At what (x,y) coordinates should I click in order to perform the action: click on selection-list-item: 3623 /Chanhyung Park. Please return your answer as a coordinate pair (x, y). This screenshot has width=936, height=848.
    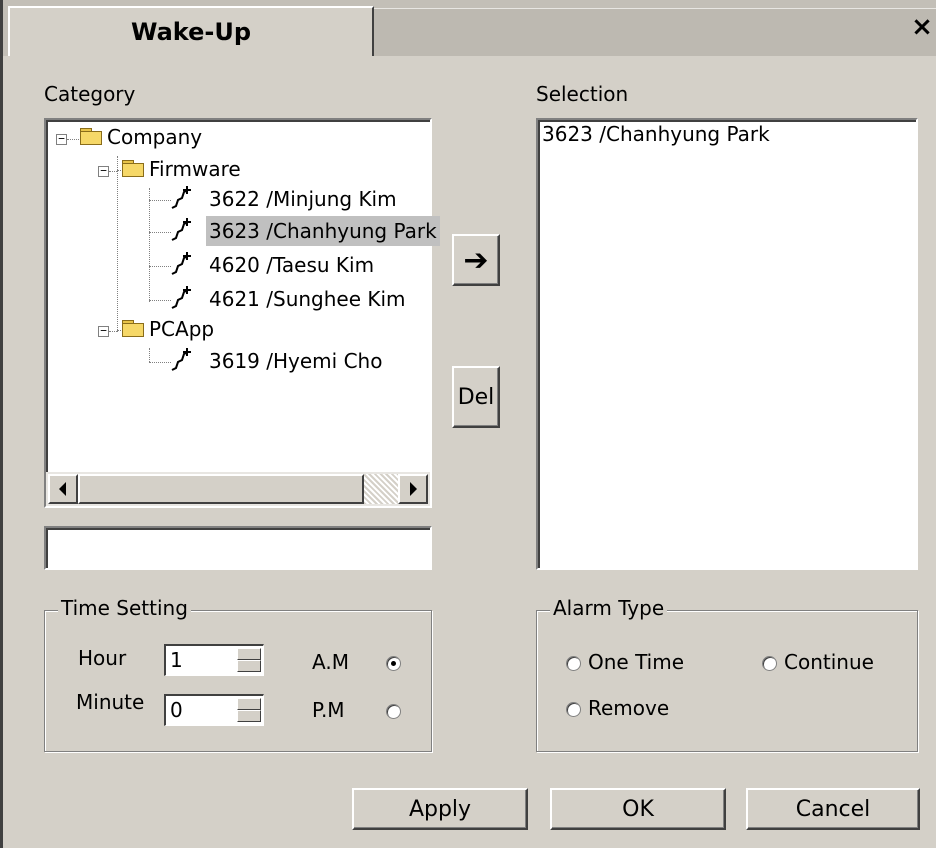
    Looking at the image, I should click on (656, 134).